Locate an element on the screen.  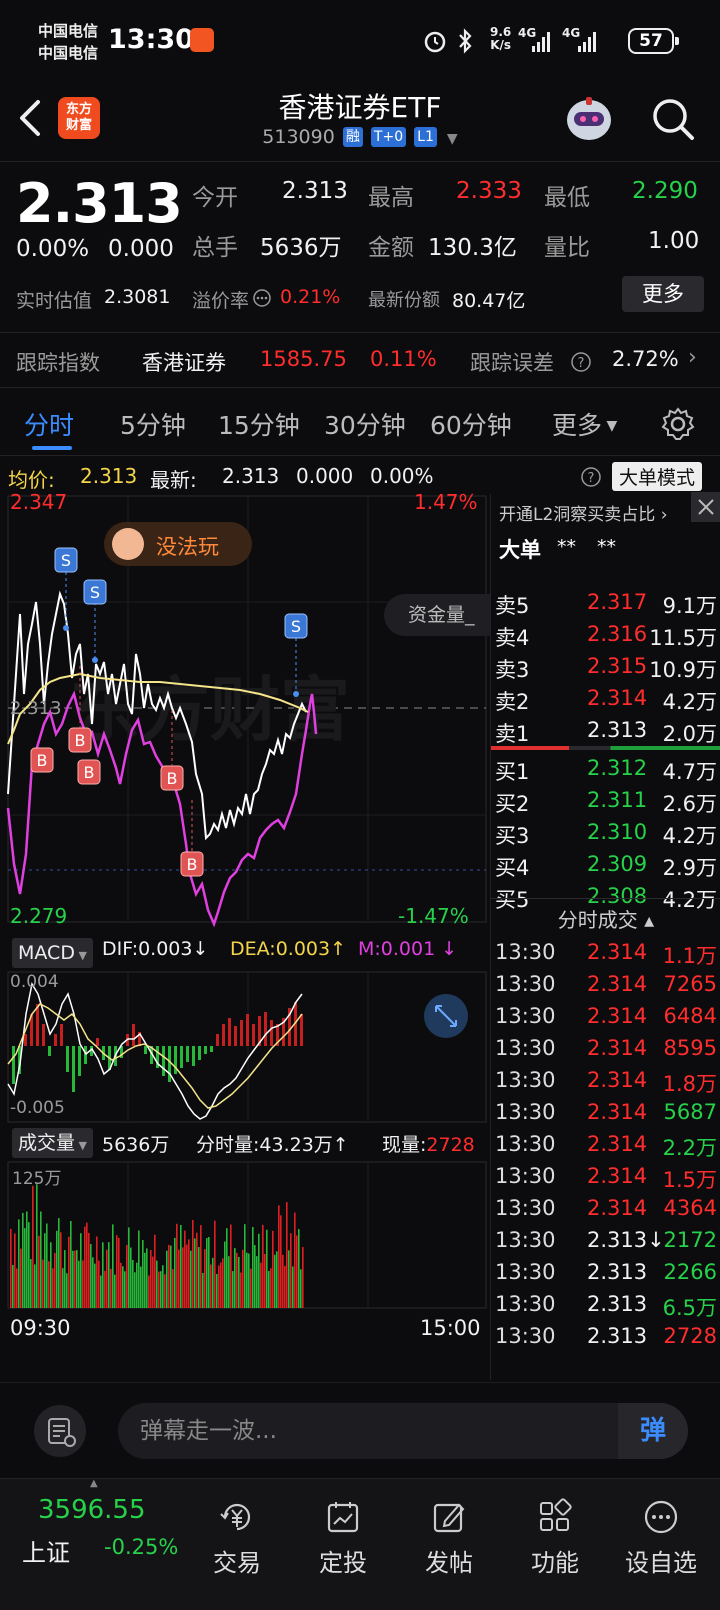
comment-list-icon is located at coordinates (60, 1431).